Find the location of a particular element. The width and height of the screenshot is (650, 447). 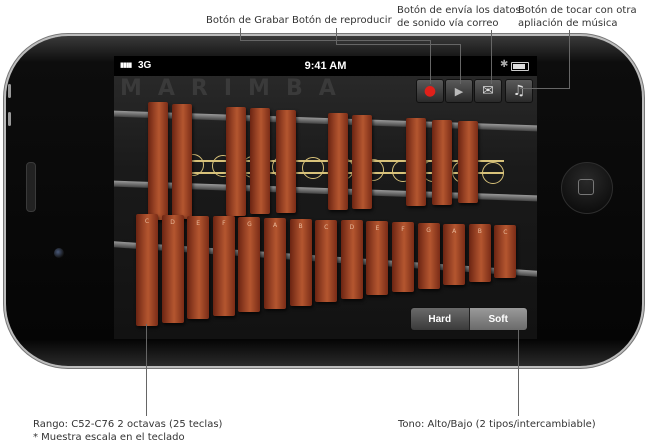

tone-callout is located at coordinates (518, 373).